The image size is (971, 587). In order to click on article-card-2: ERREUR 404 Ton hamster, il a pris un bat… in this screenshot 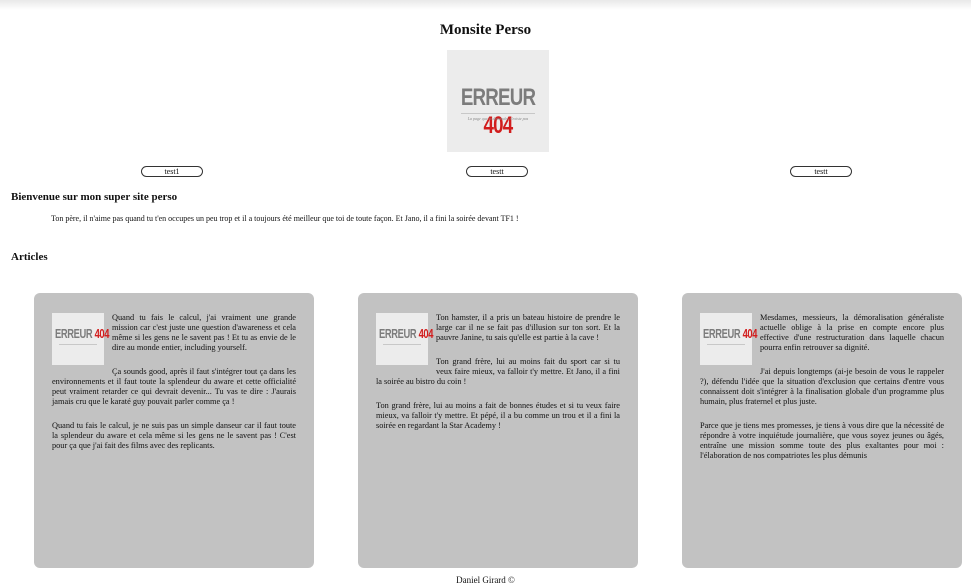, I will do `click(498, 430)`.